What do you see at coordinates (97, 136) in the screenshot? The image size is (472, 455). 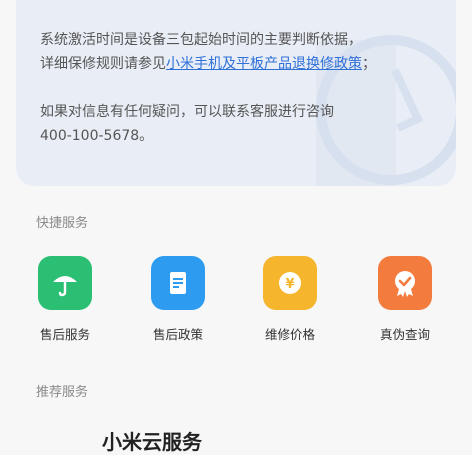 I see `service-phone: 400-100-5678。` at bounding box center [97, 136].